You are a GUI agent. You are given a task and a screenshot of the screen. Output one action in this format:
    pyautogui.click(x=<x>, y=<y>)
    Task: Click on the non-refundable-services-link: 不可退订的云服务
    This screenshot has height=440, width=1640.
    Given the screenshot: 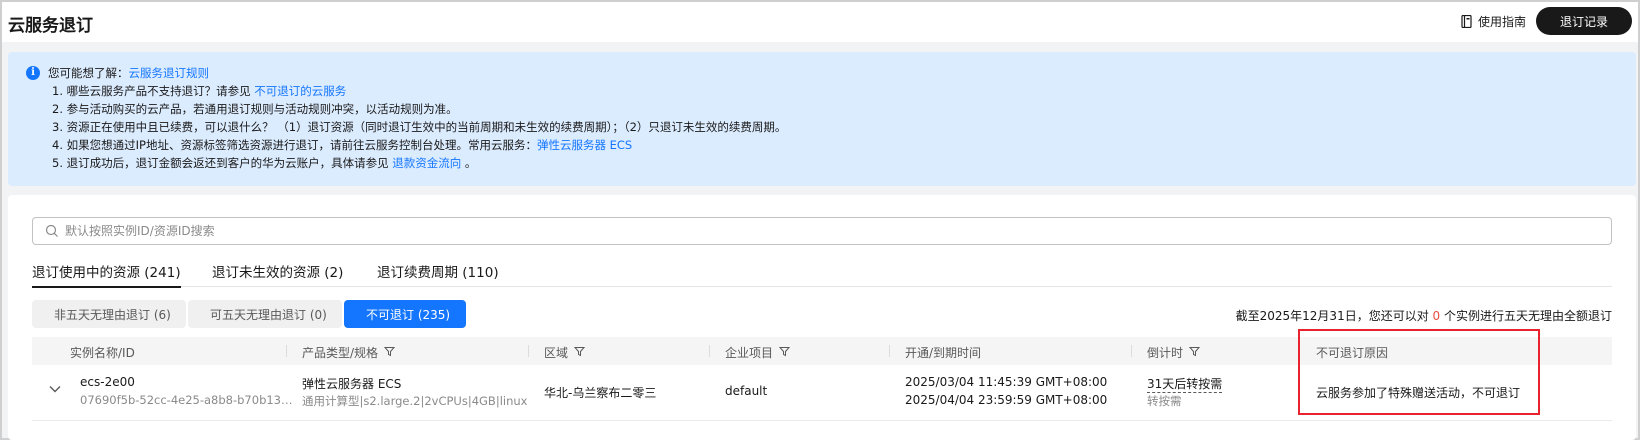 What is the action you would take?
    pyautogui.click(x=300, y=91)
    